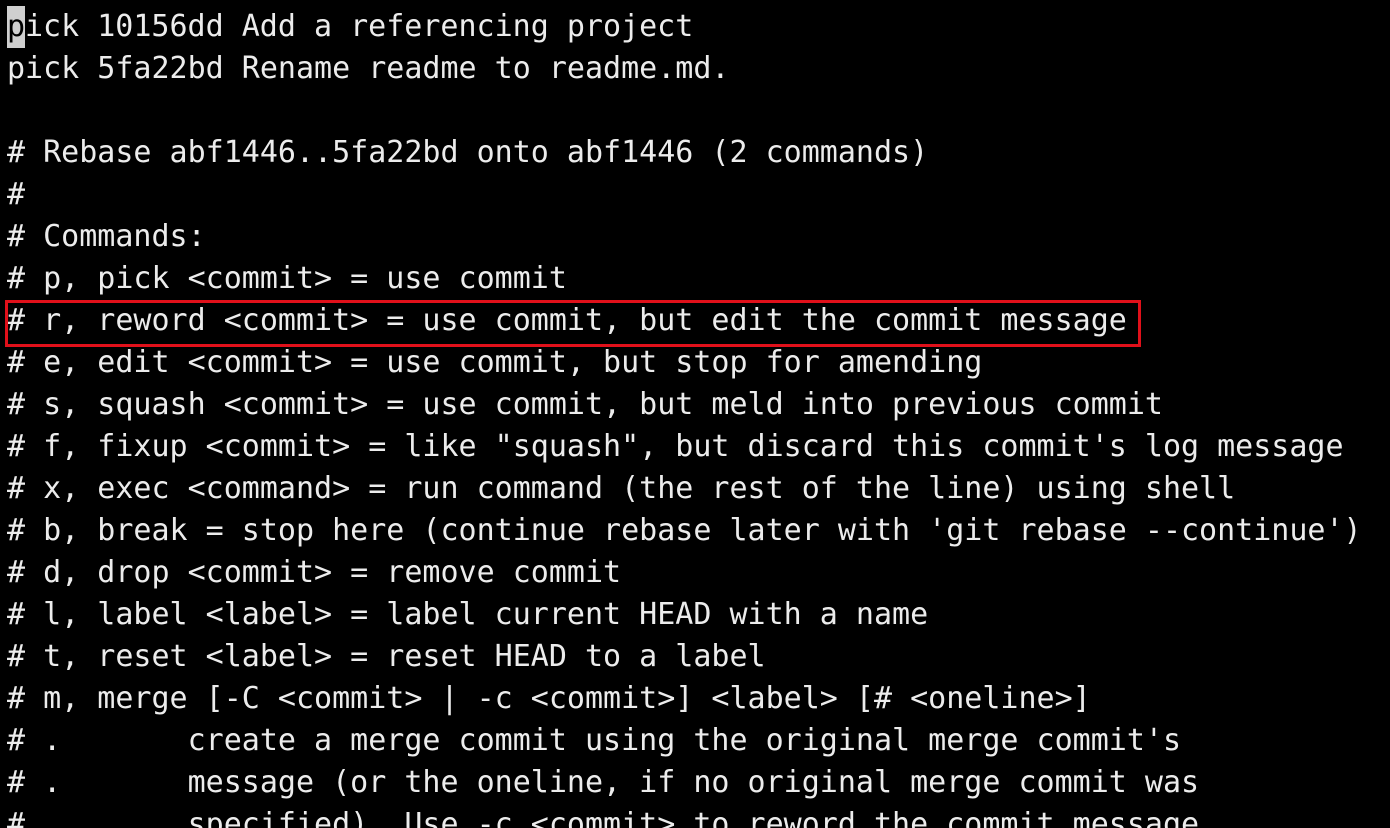  I want to click on comment-command-pick: # p, pick <commit> = use commit, so click(684, 279).